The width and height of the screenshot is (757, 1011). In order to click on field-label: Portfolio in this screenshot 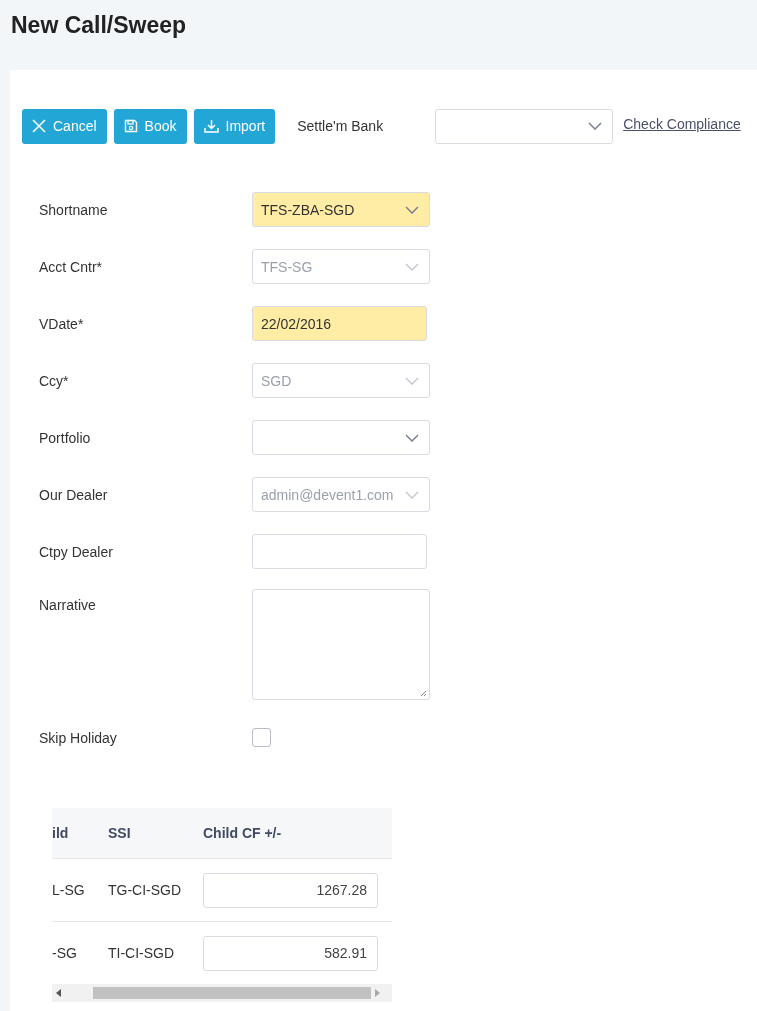, I will do `click(65, 437)`.